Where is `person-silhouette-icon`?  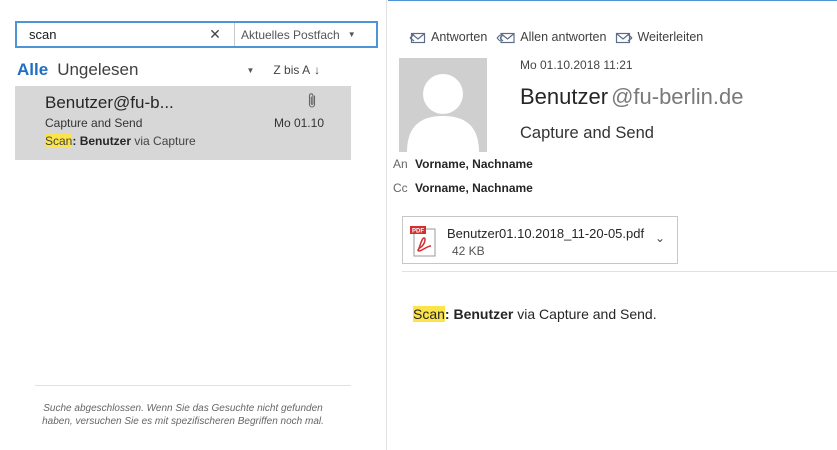 person-silhouette-icon is located at coordinates (443, 105).